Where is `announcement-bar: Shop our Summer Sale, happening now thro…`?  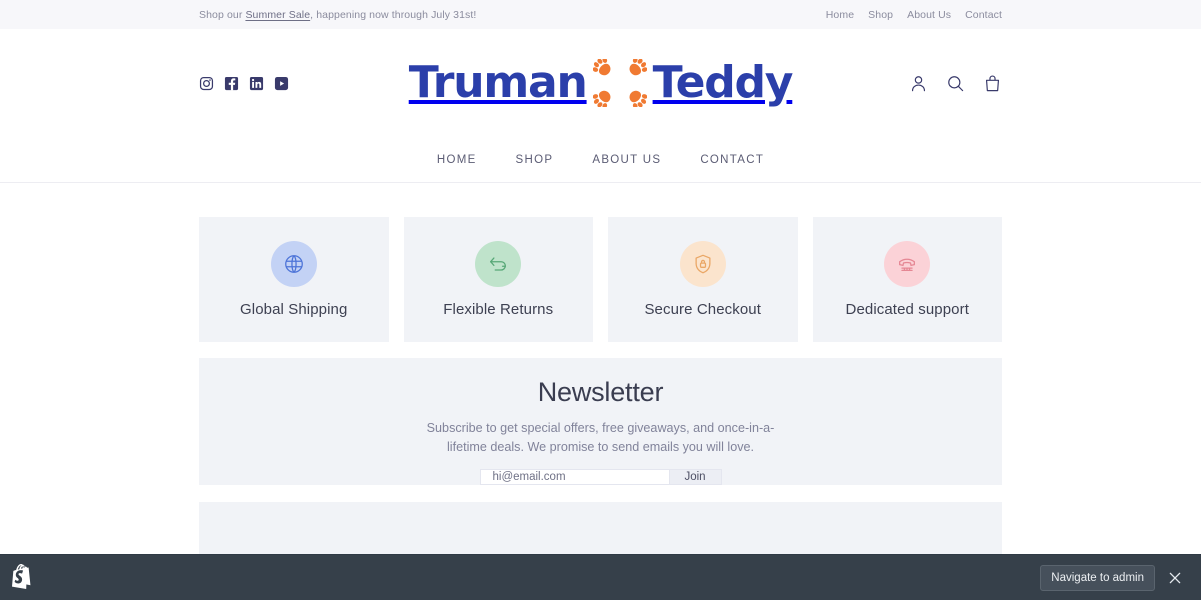
announcement-bar: Shop our Summer Sale, happening now thro… is located at coordinates (600, 14).